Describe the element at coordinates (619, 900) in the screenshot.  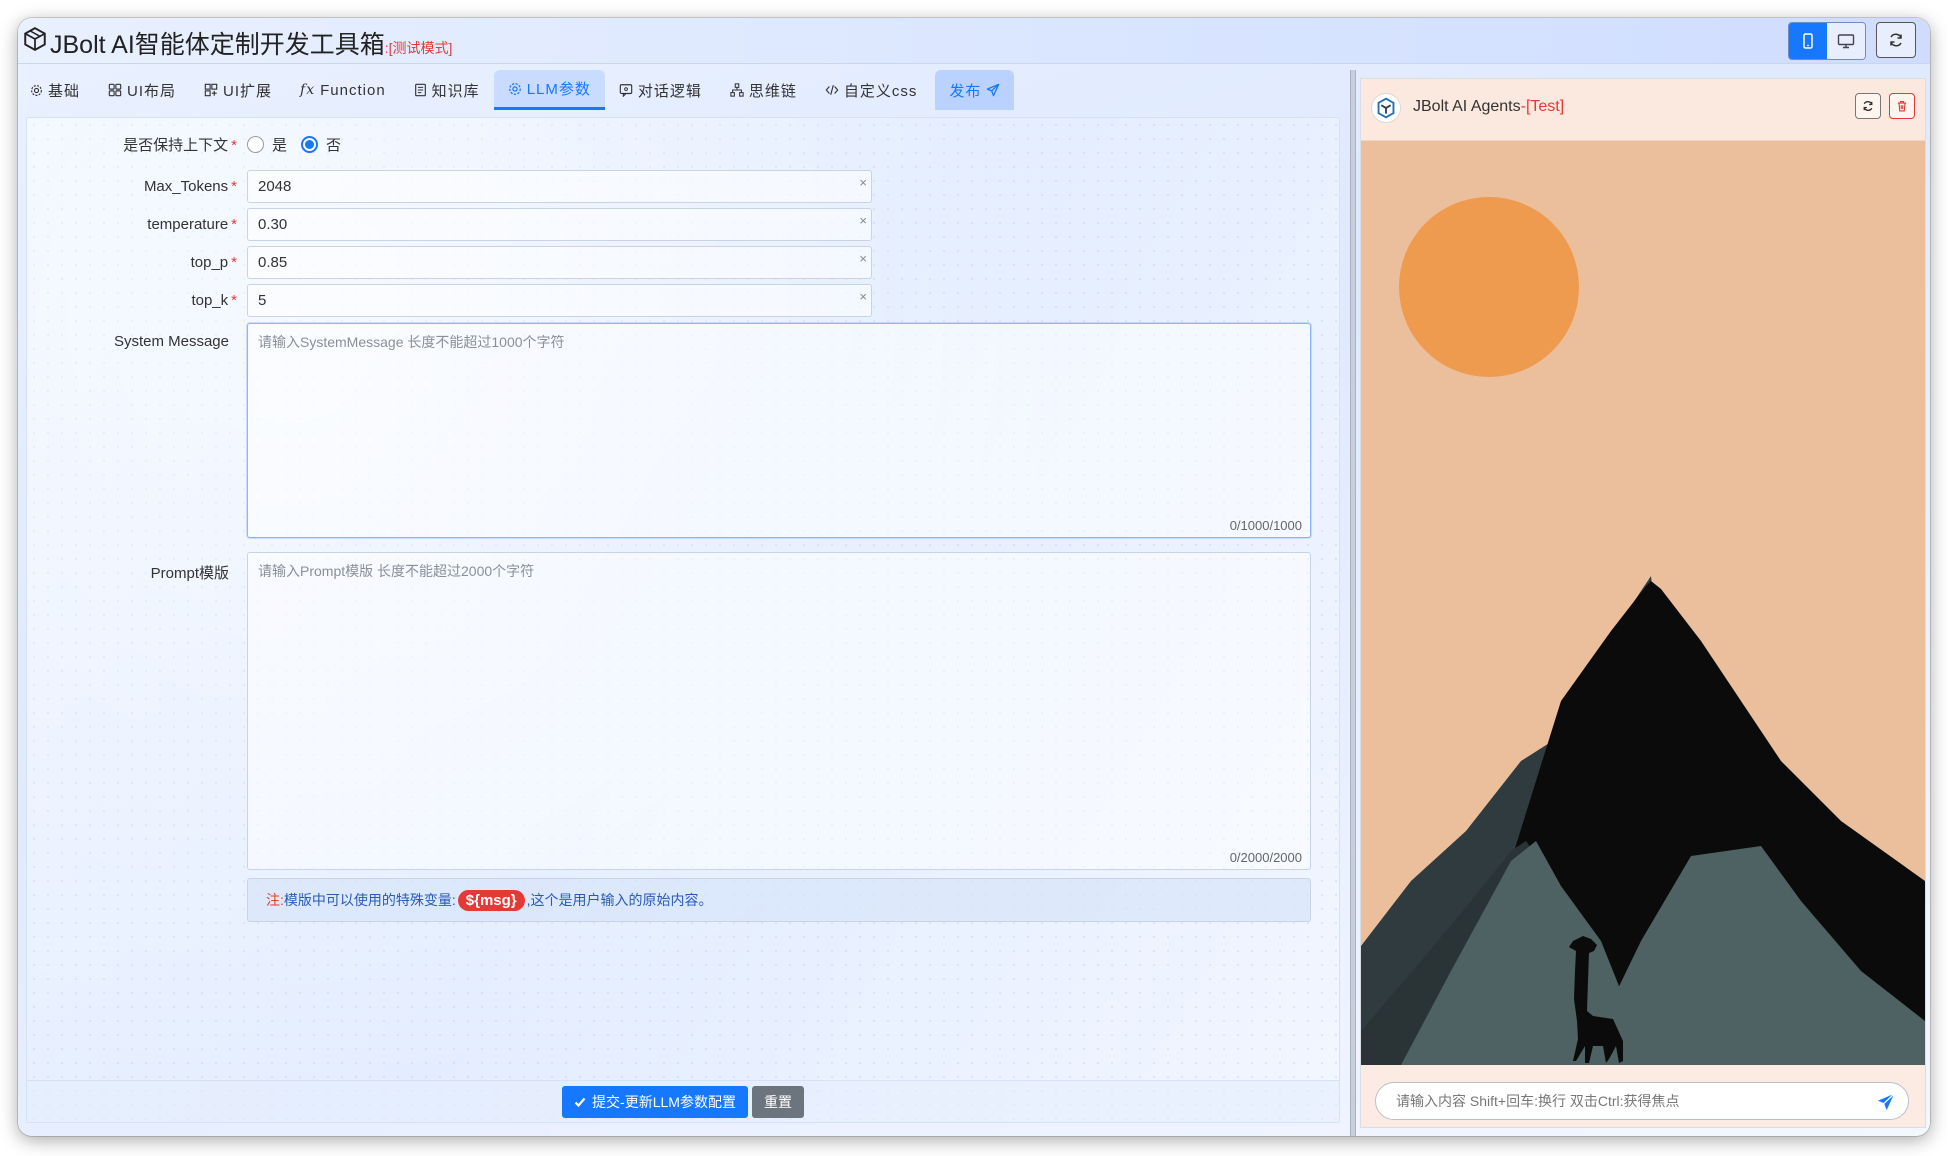
I see `note-text: ,这个是用户输入的原始内容。` at that location.